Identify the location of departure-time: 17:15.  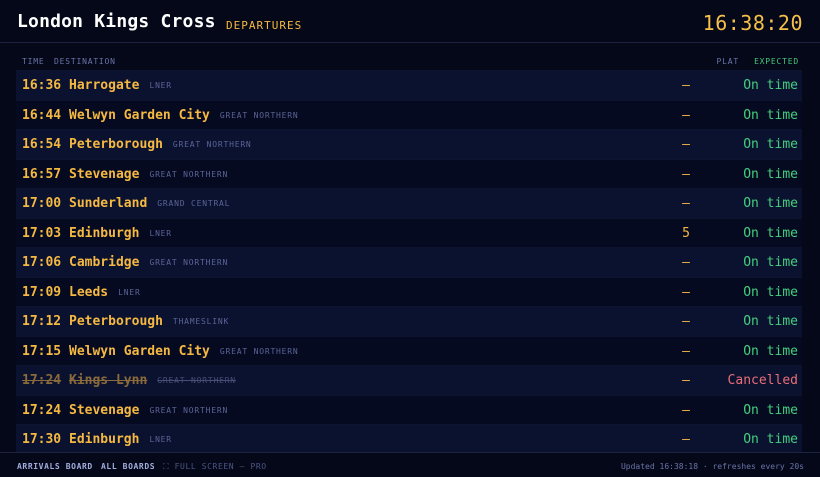
(42, 351).